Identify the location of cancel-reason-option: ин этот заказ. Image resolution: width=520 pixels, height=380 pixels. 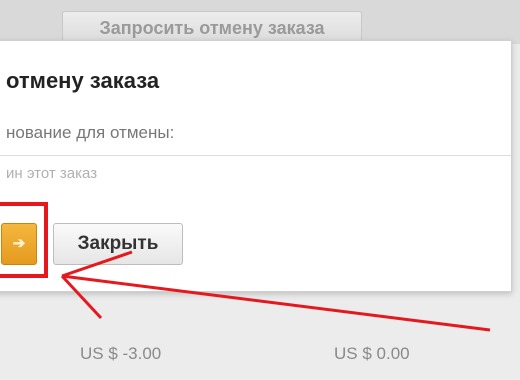
(51, 173).